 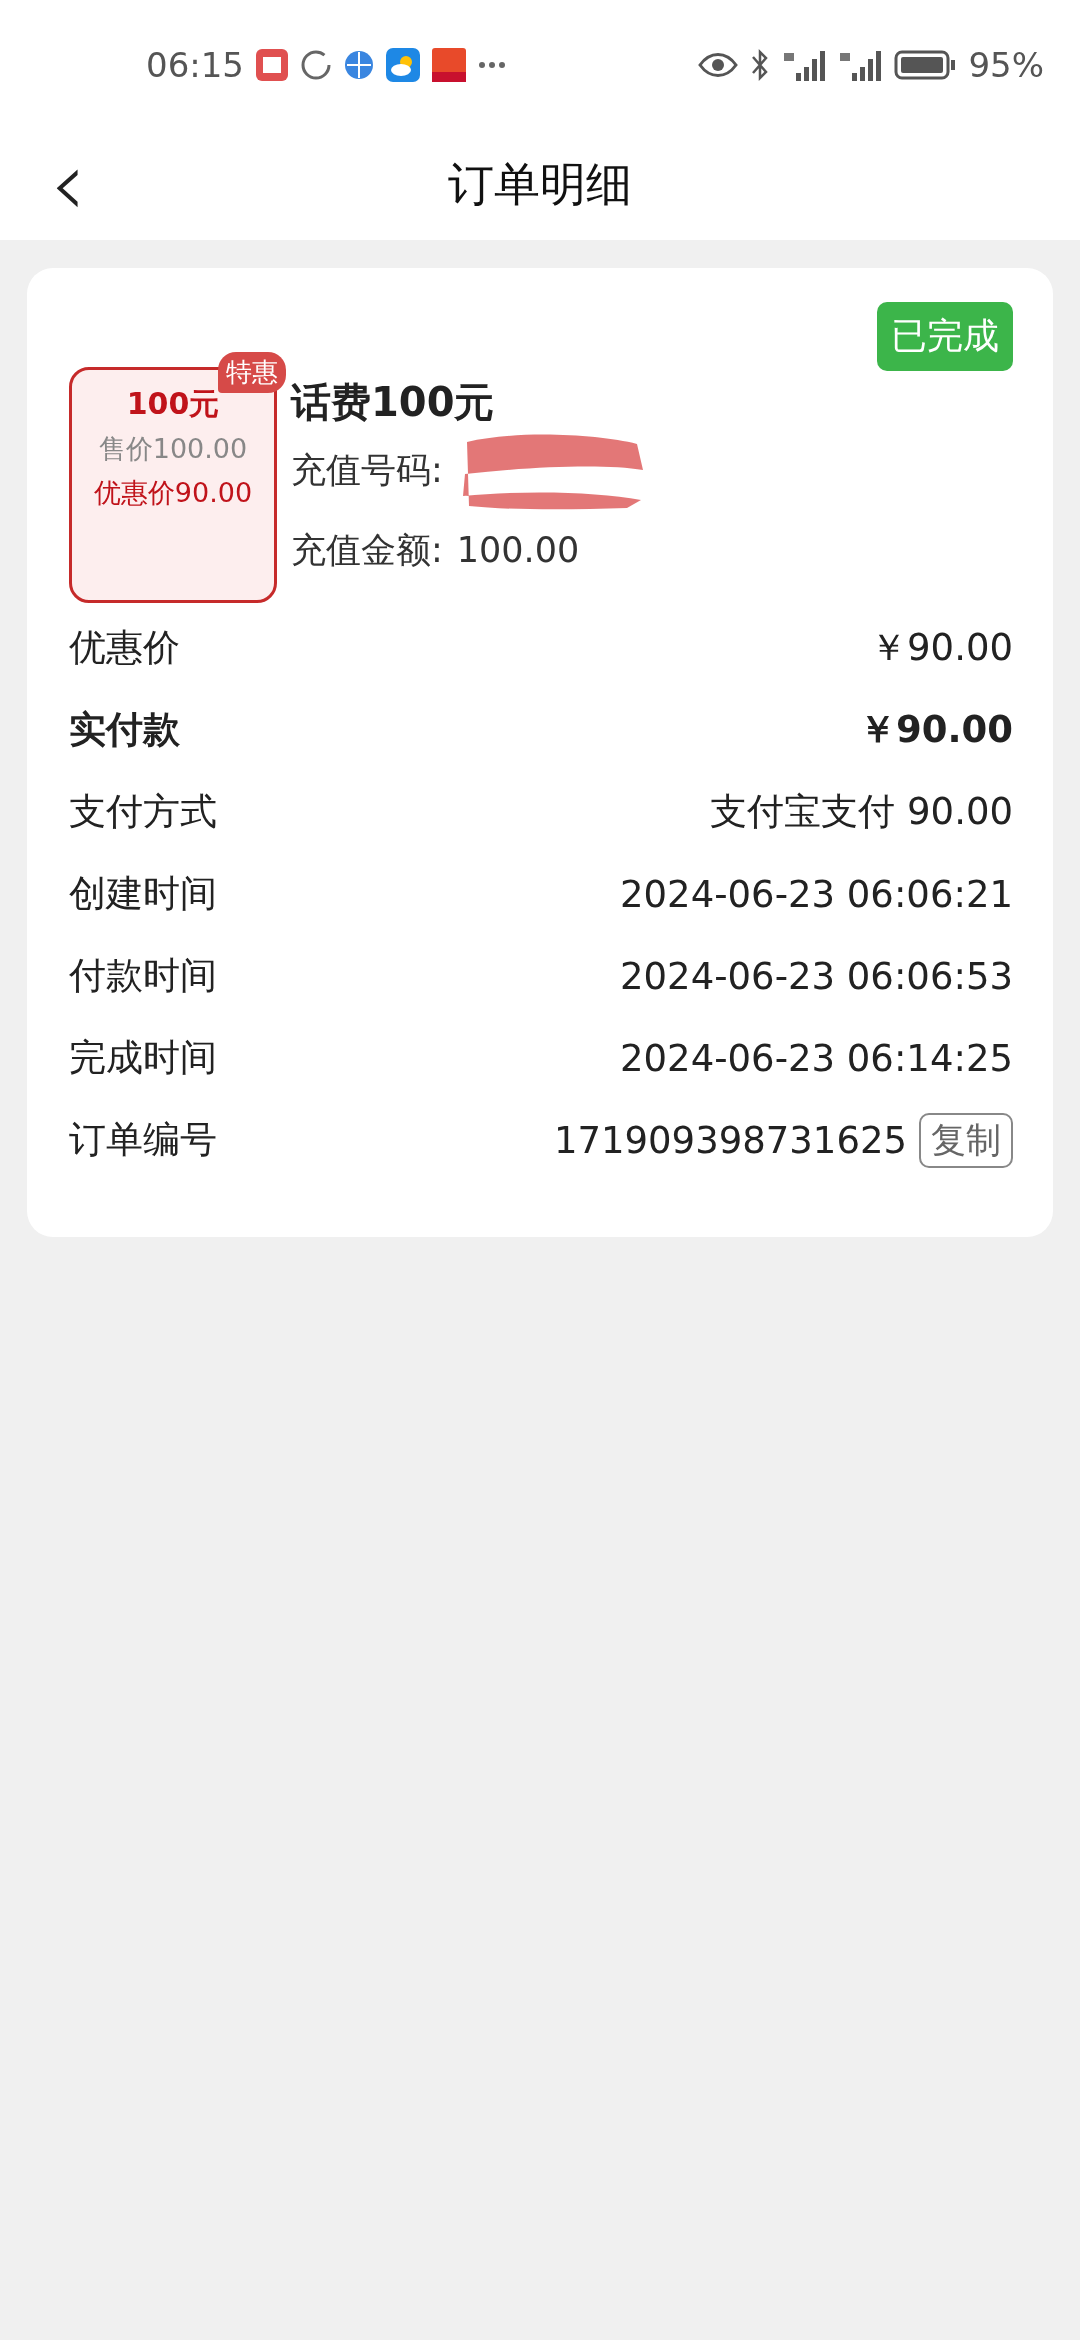 What do you see at coordinates (730, 1140) in the screenshot?
I see `detail-value: 171909398731625` at bounding box center [730, 1140].